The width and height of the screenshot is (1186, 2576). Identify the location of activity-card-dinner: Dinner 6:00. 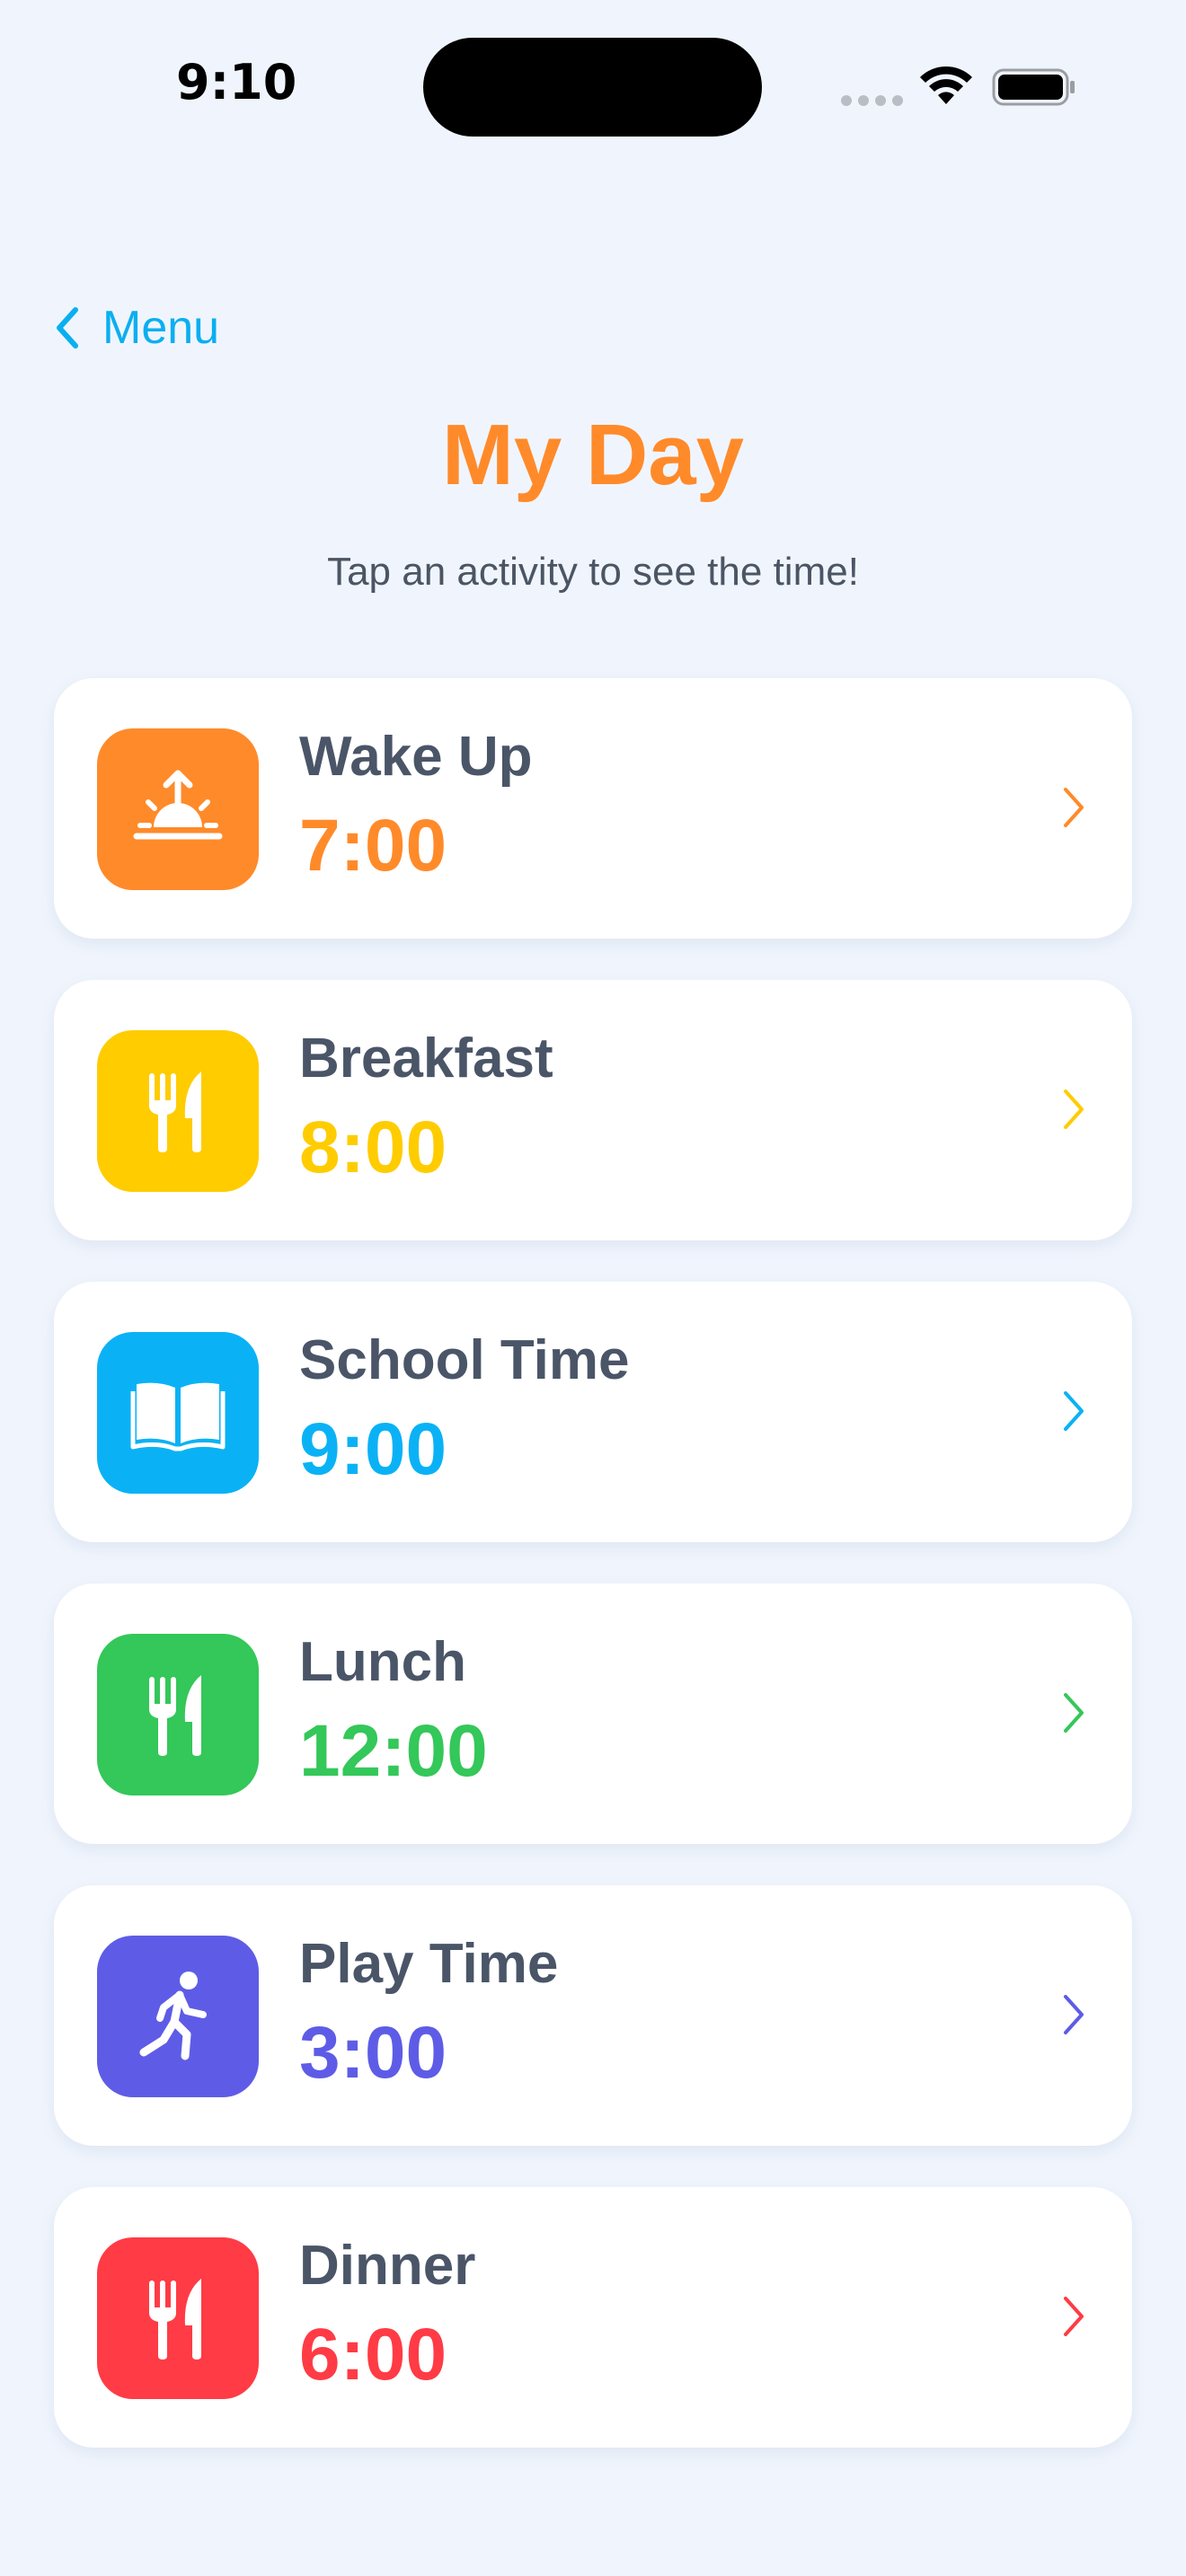
(593, 2317).